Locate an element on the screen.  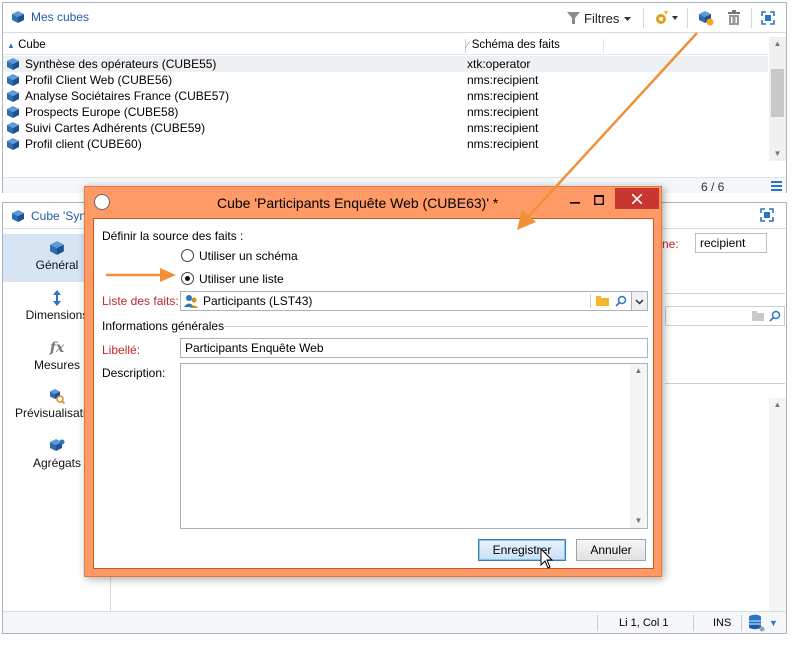
schema-field: recipient is located at coordinates (731, 243).